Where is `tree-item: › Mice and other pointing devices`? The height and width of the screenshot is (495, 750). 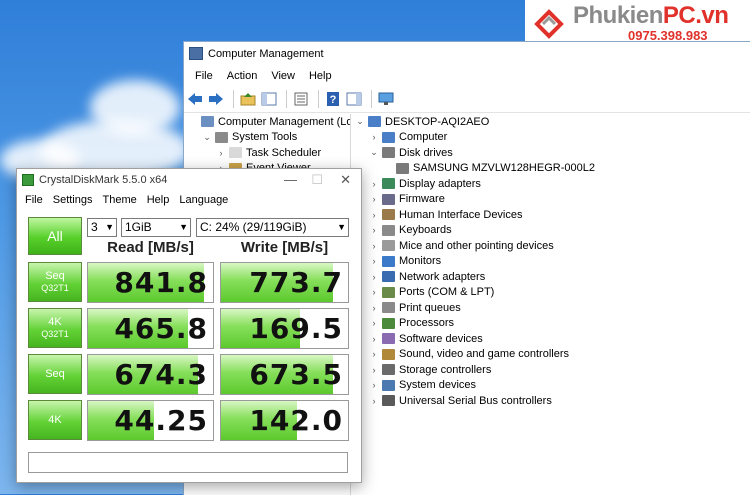
tree-item: › Mice and other pointing devices is located at coordinates (552, 246).